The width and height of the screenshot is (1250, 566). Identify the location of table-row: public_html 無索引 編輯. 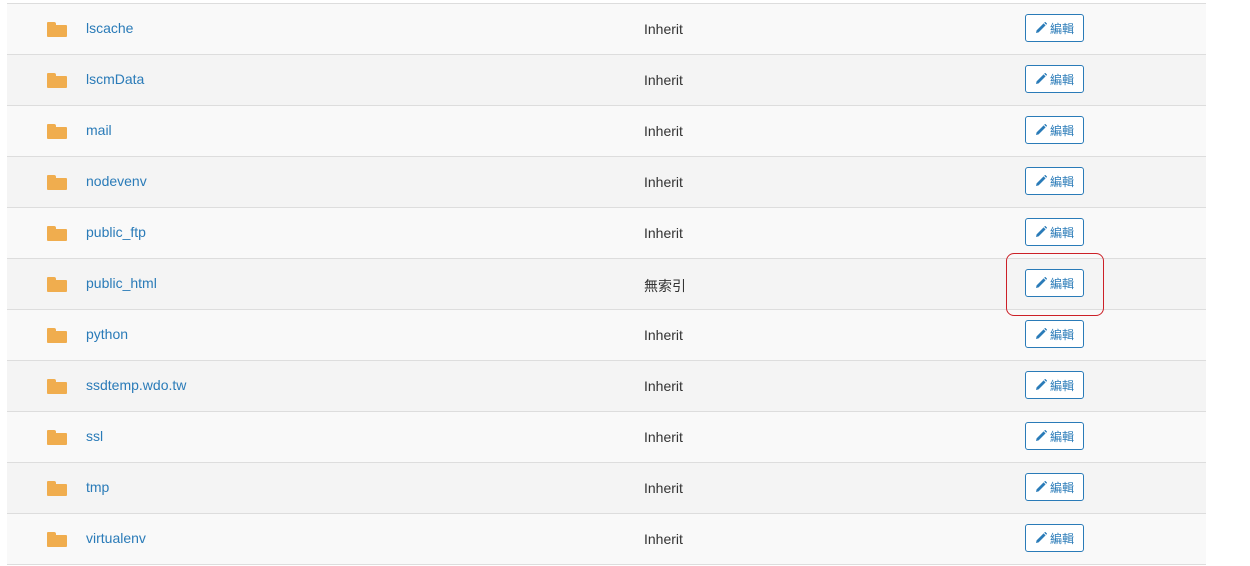
(606, 284).